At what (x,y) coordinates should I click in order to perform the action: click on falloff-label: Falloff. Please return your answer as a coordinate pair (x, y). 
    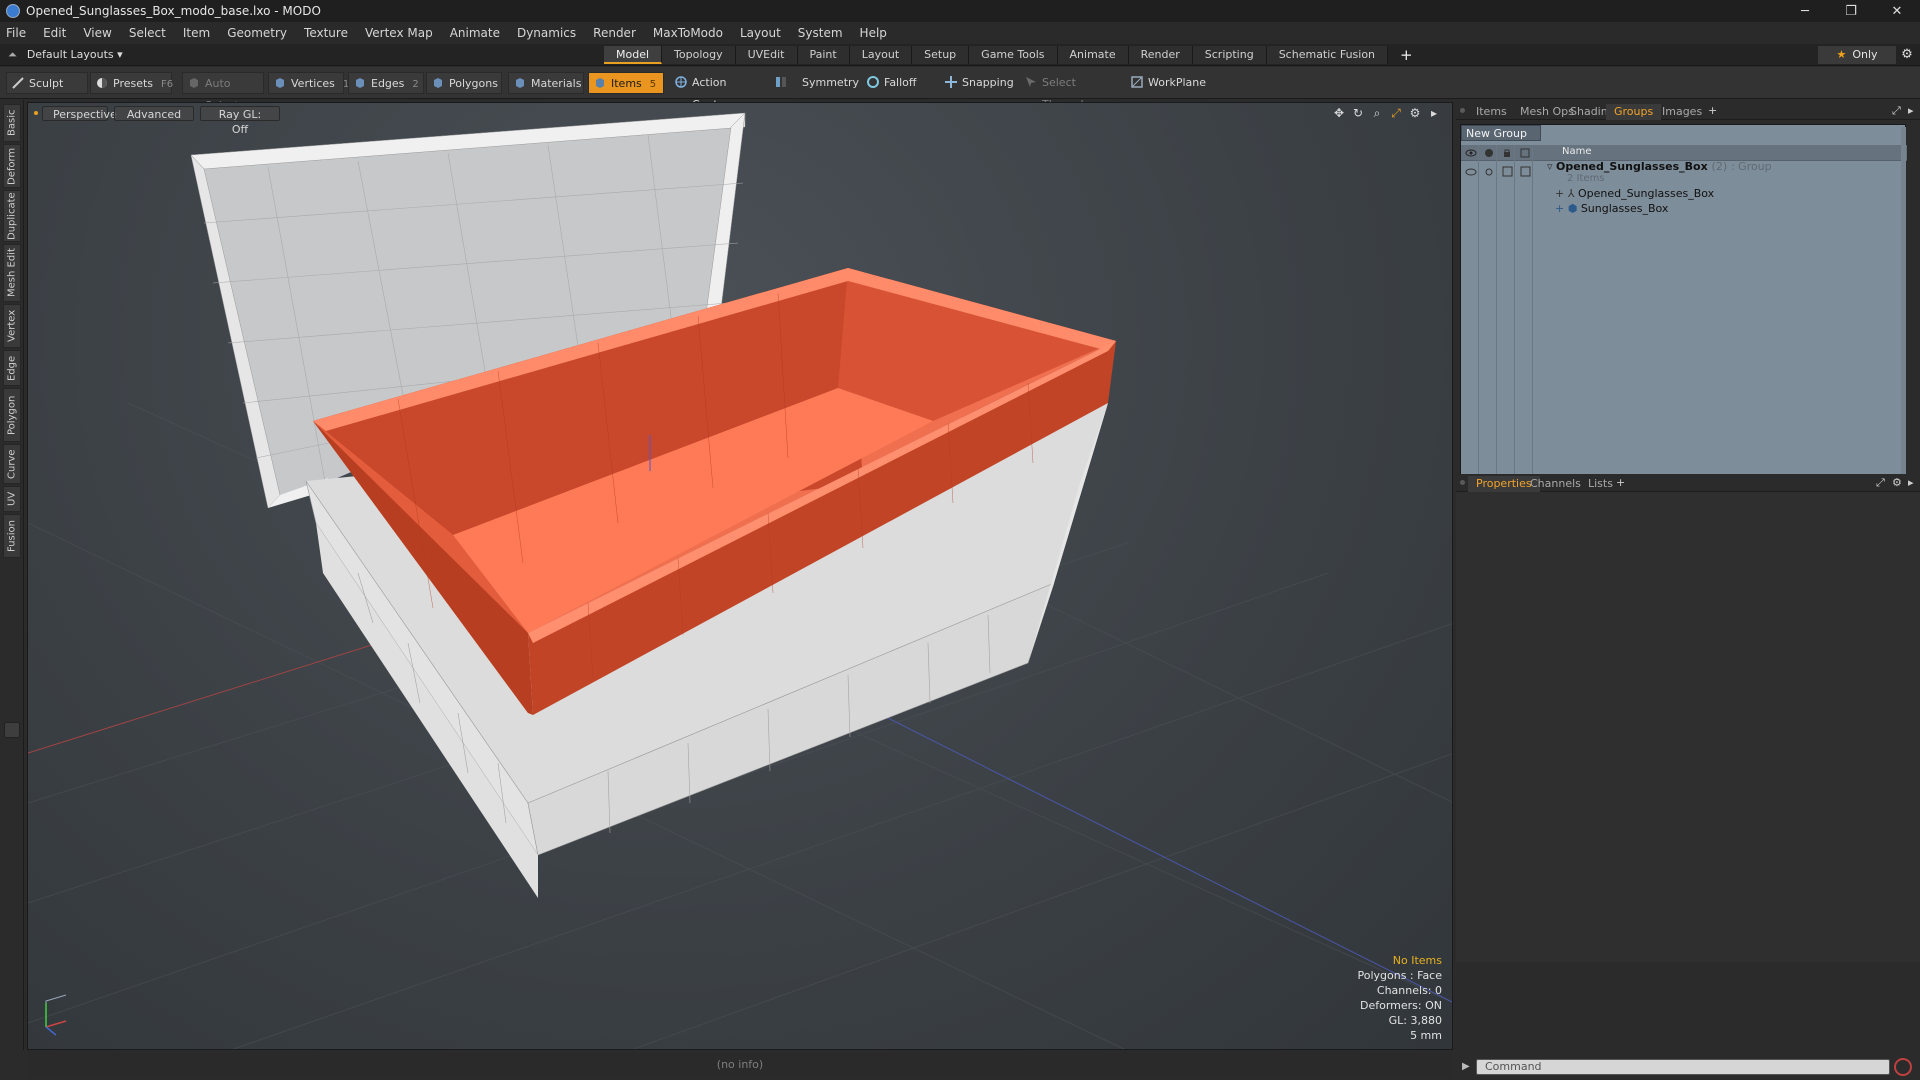
    Looking at the image, I should click on (900, 82).